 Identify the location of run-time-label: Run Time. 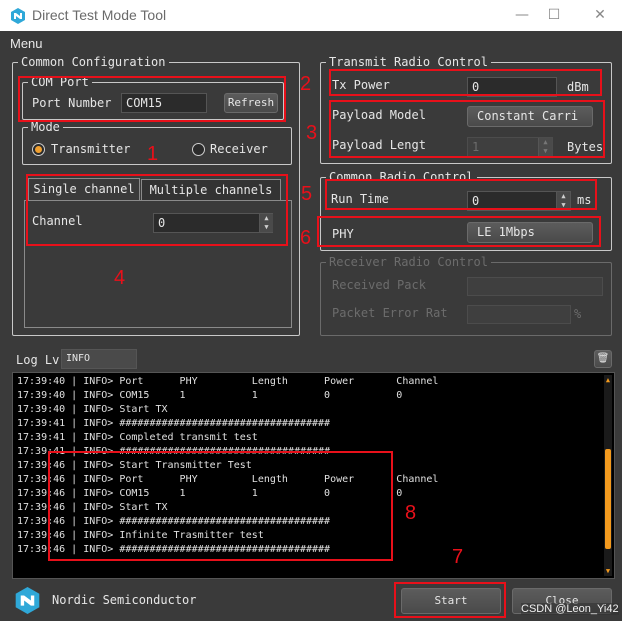
(360, 199).